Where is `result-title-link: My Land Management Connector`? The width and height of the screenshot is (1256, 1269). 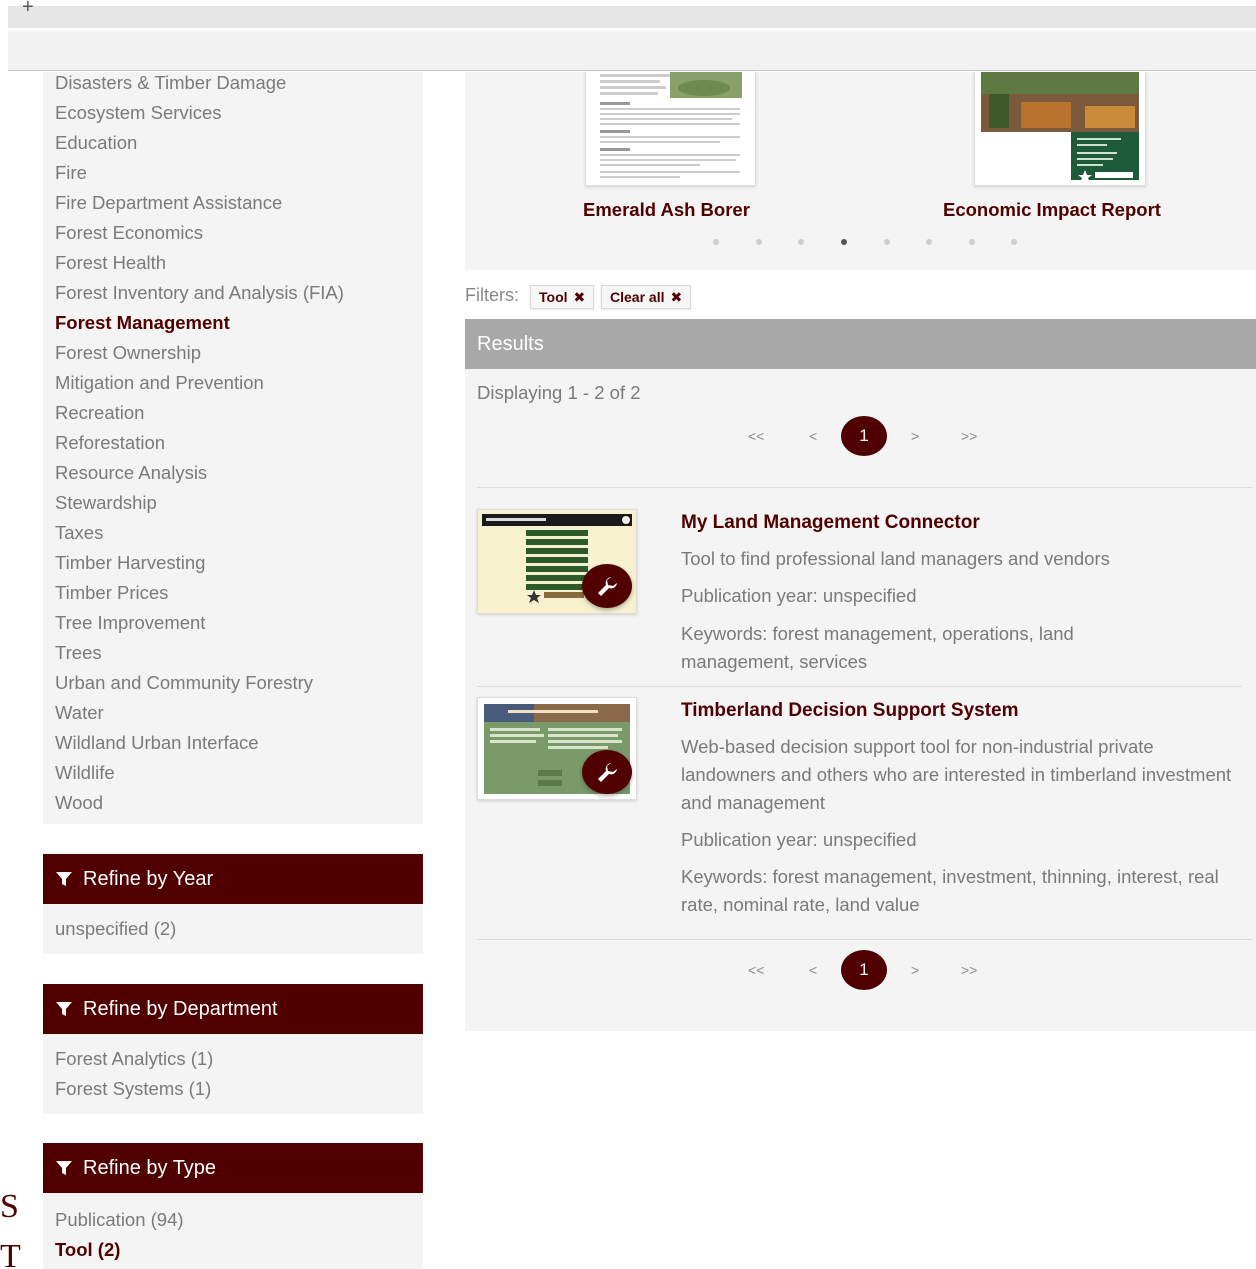 result-title-link: My Land Management Connector is located at coordinates (830, 523).